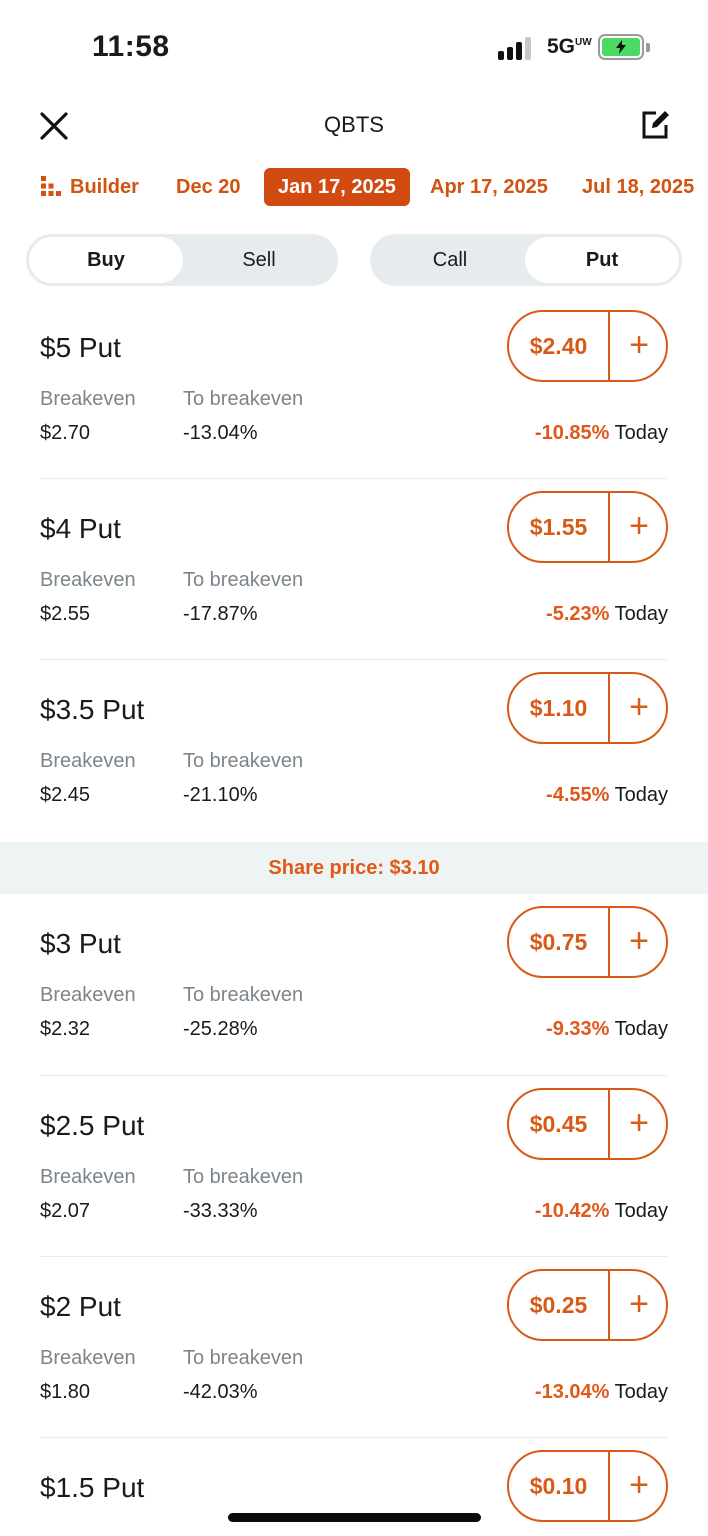 This screenshot has width=708, height=1536. I want to click on to-breakeven-value: -33.33%, so click(220, 1211).